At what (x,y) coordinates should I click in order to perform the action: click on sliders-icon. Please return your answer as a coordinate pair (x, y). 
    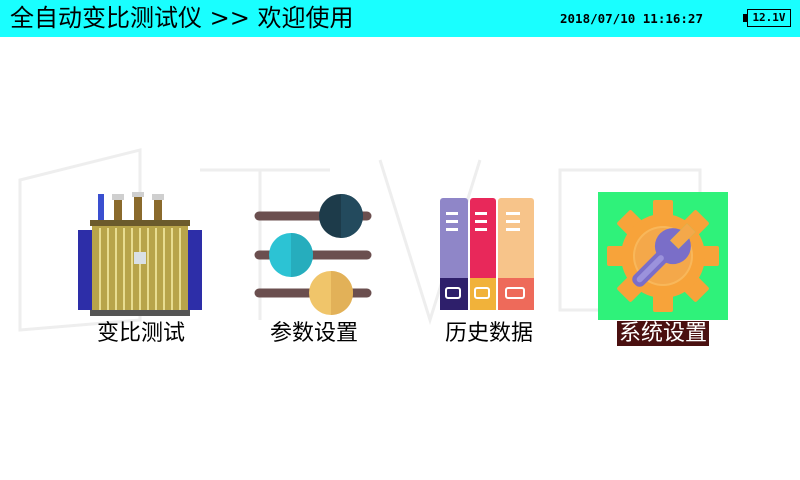
    Looking at the image, I should click on (313, 254).